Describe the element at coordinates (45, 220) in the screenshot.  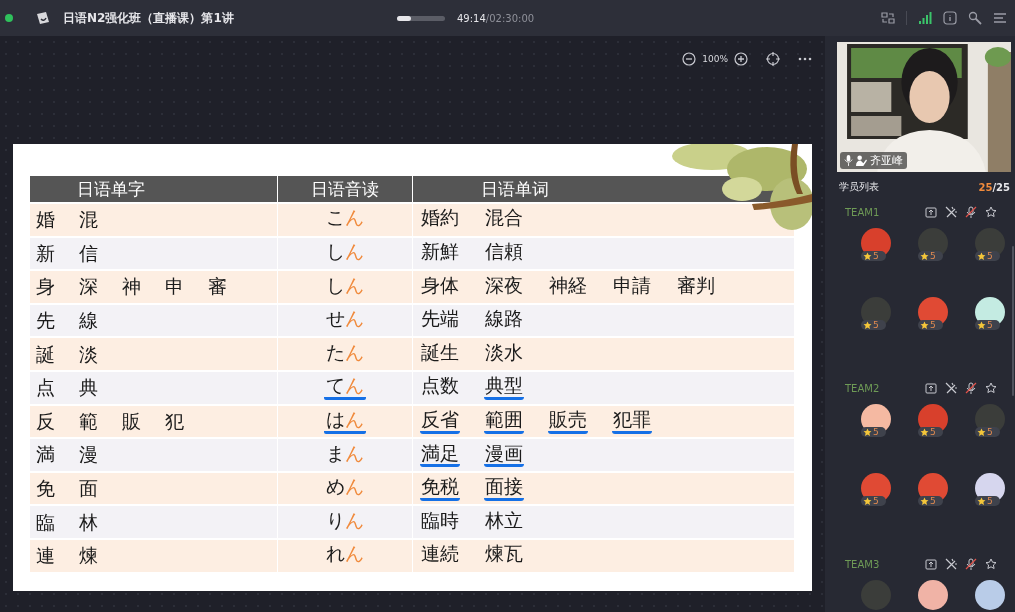
I see `kanji: 婚` at that location.